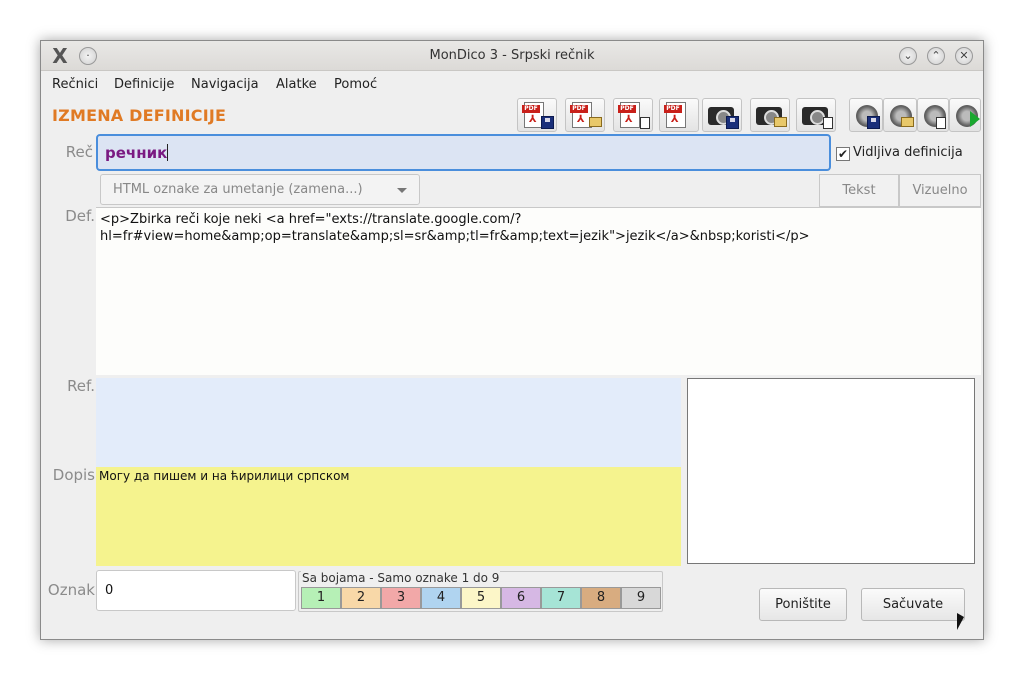 The width and height of the screenshot is (1024, 680). I want to click on image-preview, so click(831, 471).